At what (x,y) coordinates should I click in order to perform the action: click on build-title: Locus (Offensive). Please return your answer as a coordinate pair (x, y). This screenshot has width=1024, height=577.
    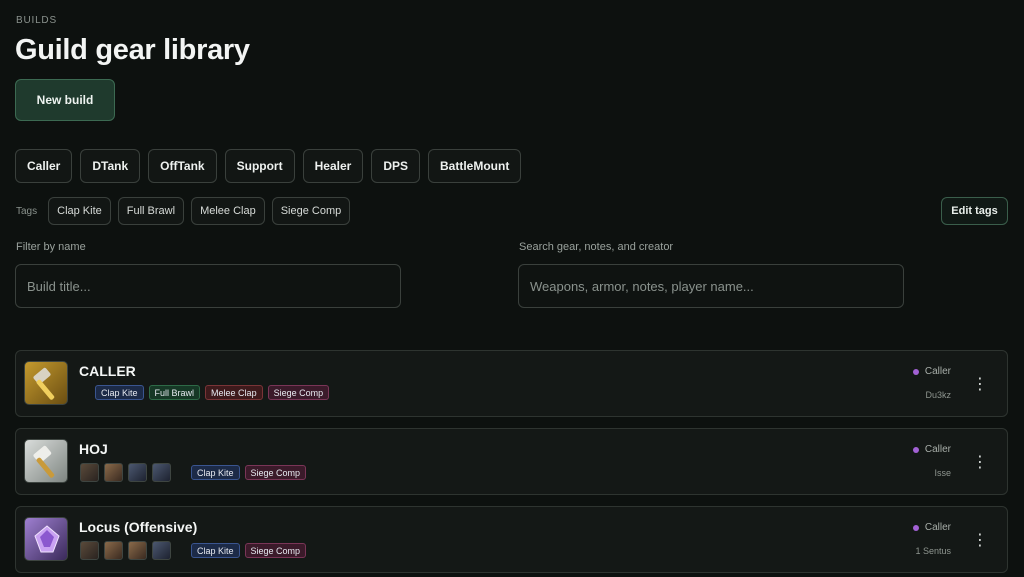
    Looking at the image, I should click on (138, 527).